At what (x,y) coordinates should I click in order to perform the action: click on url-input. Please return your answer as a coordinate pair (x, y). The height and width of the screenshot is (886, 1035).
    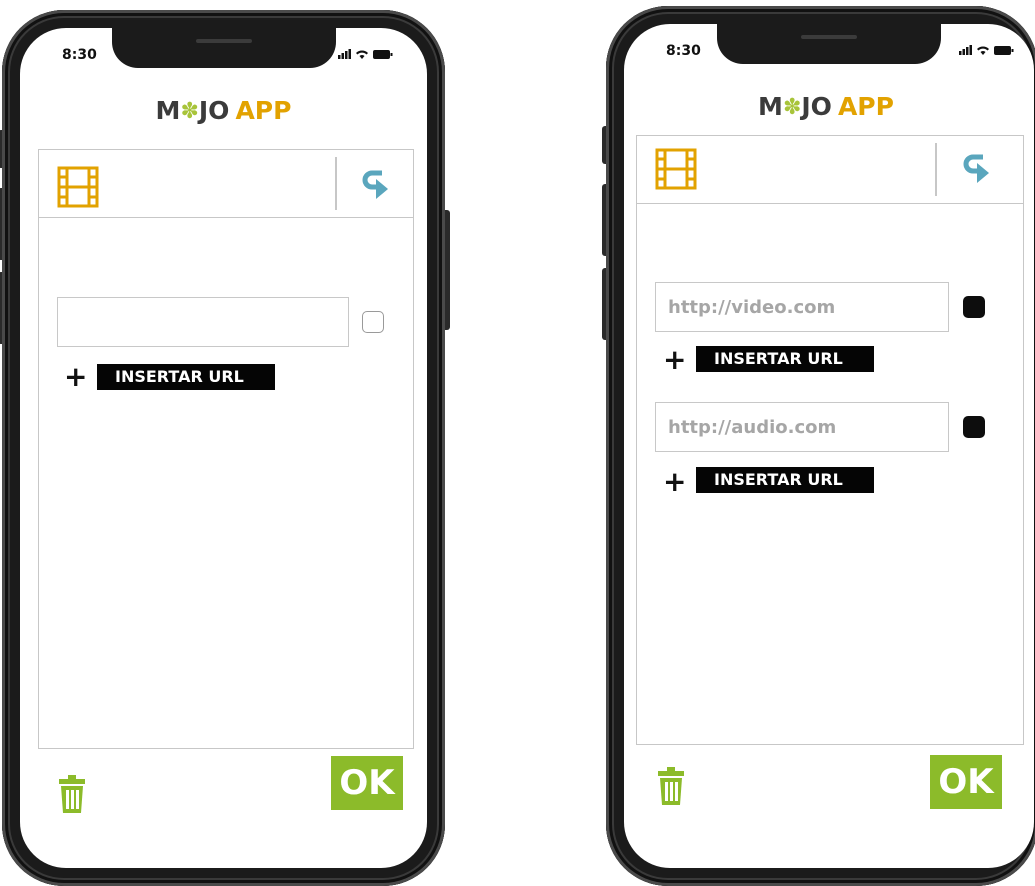
    Looking at the image, I should click on (203, 322).